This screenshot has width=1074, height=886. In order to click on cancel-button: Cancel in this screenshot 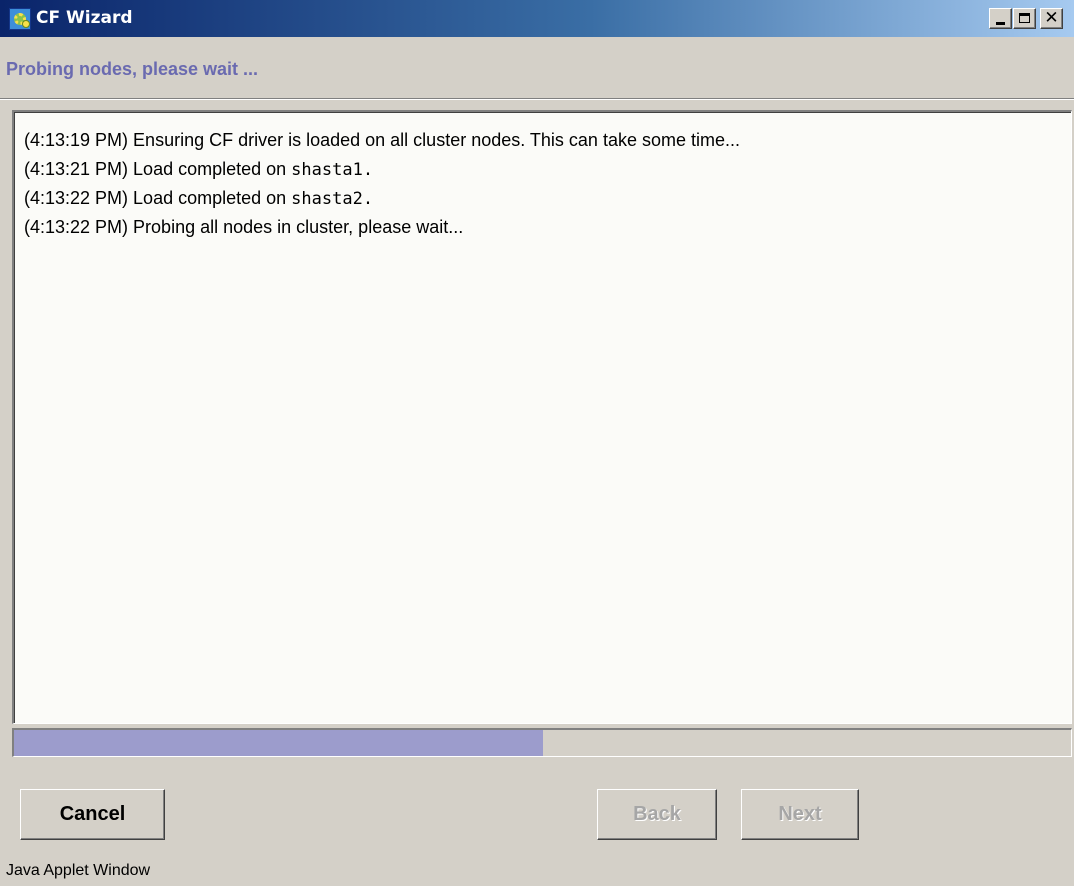, I will do `click(92, 814)`.